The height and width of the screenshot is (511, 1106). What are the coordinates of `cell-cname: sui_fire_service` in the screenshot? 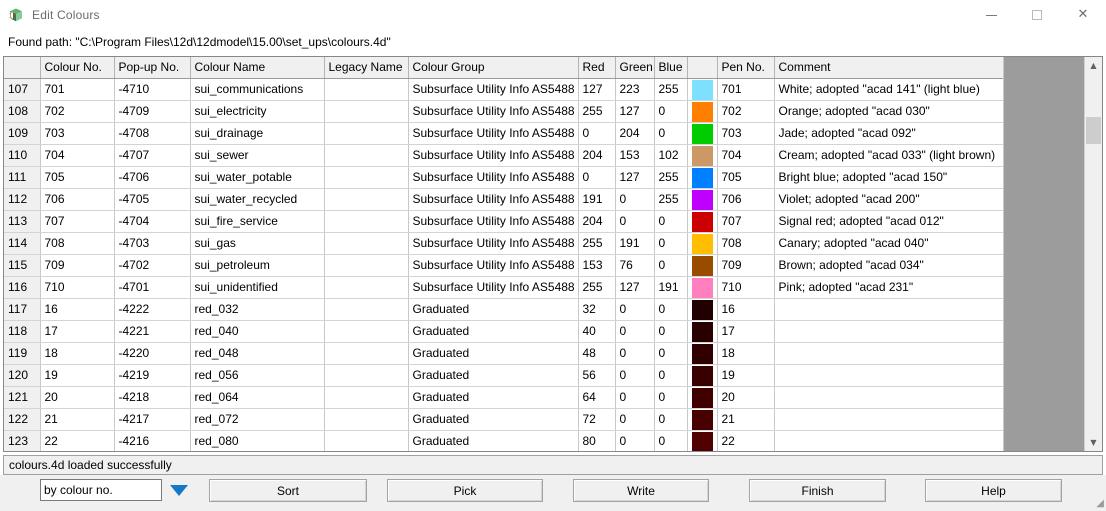 It's located at (257, 221).